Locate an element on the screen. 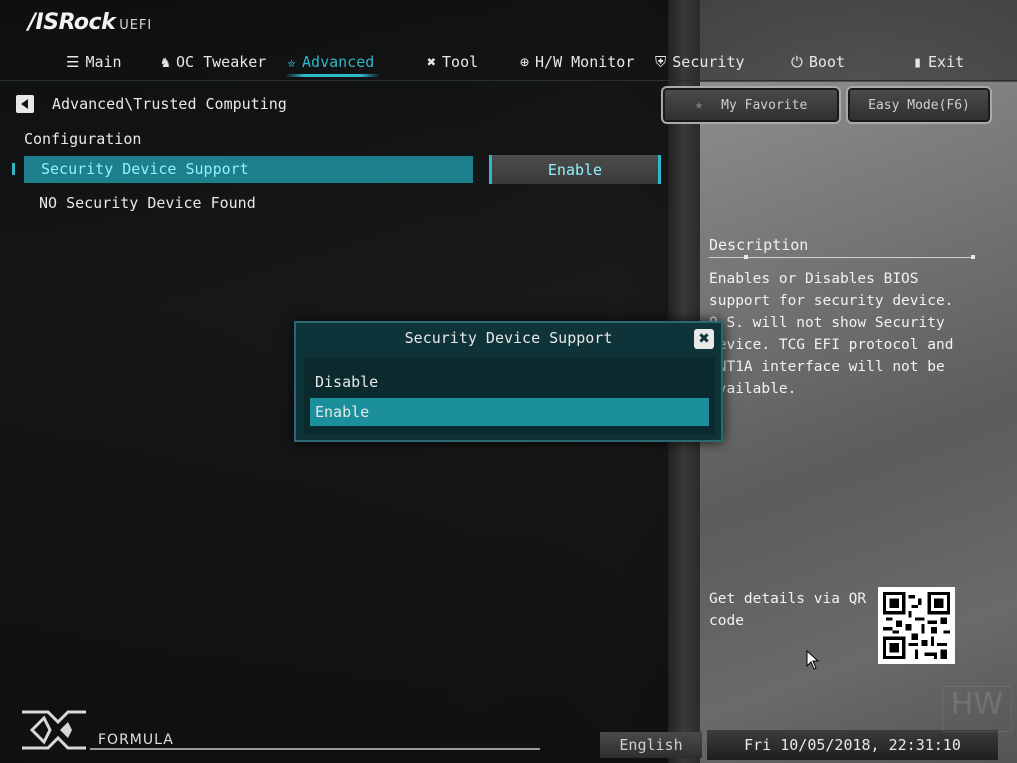 Image resolution: width=1017 pixels, height=763 pixels. mouse-cursor-icon is located at coordinates (813, 661).